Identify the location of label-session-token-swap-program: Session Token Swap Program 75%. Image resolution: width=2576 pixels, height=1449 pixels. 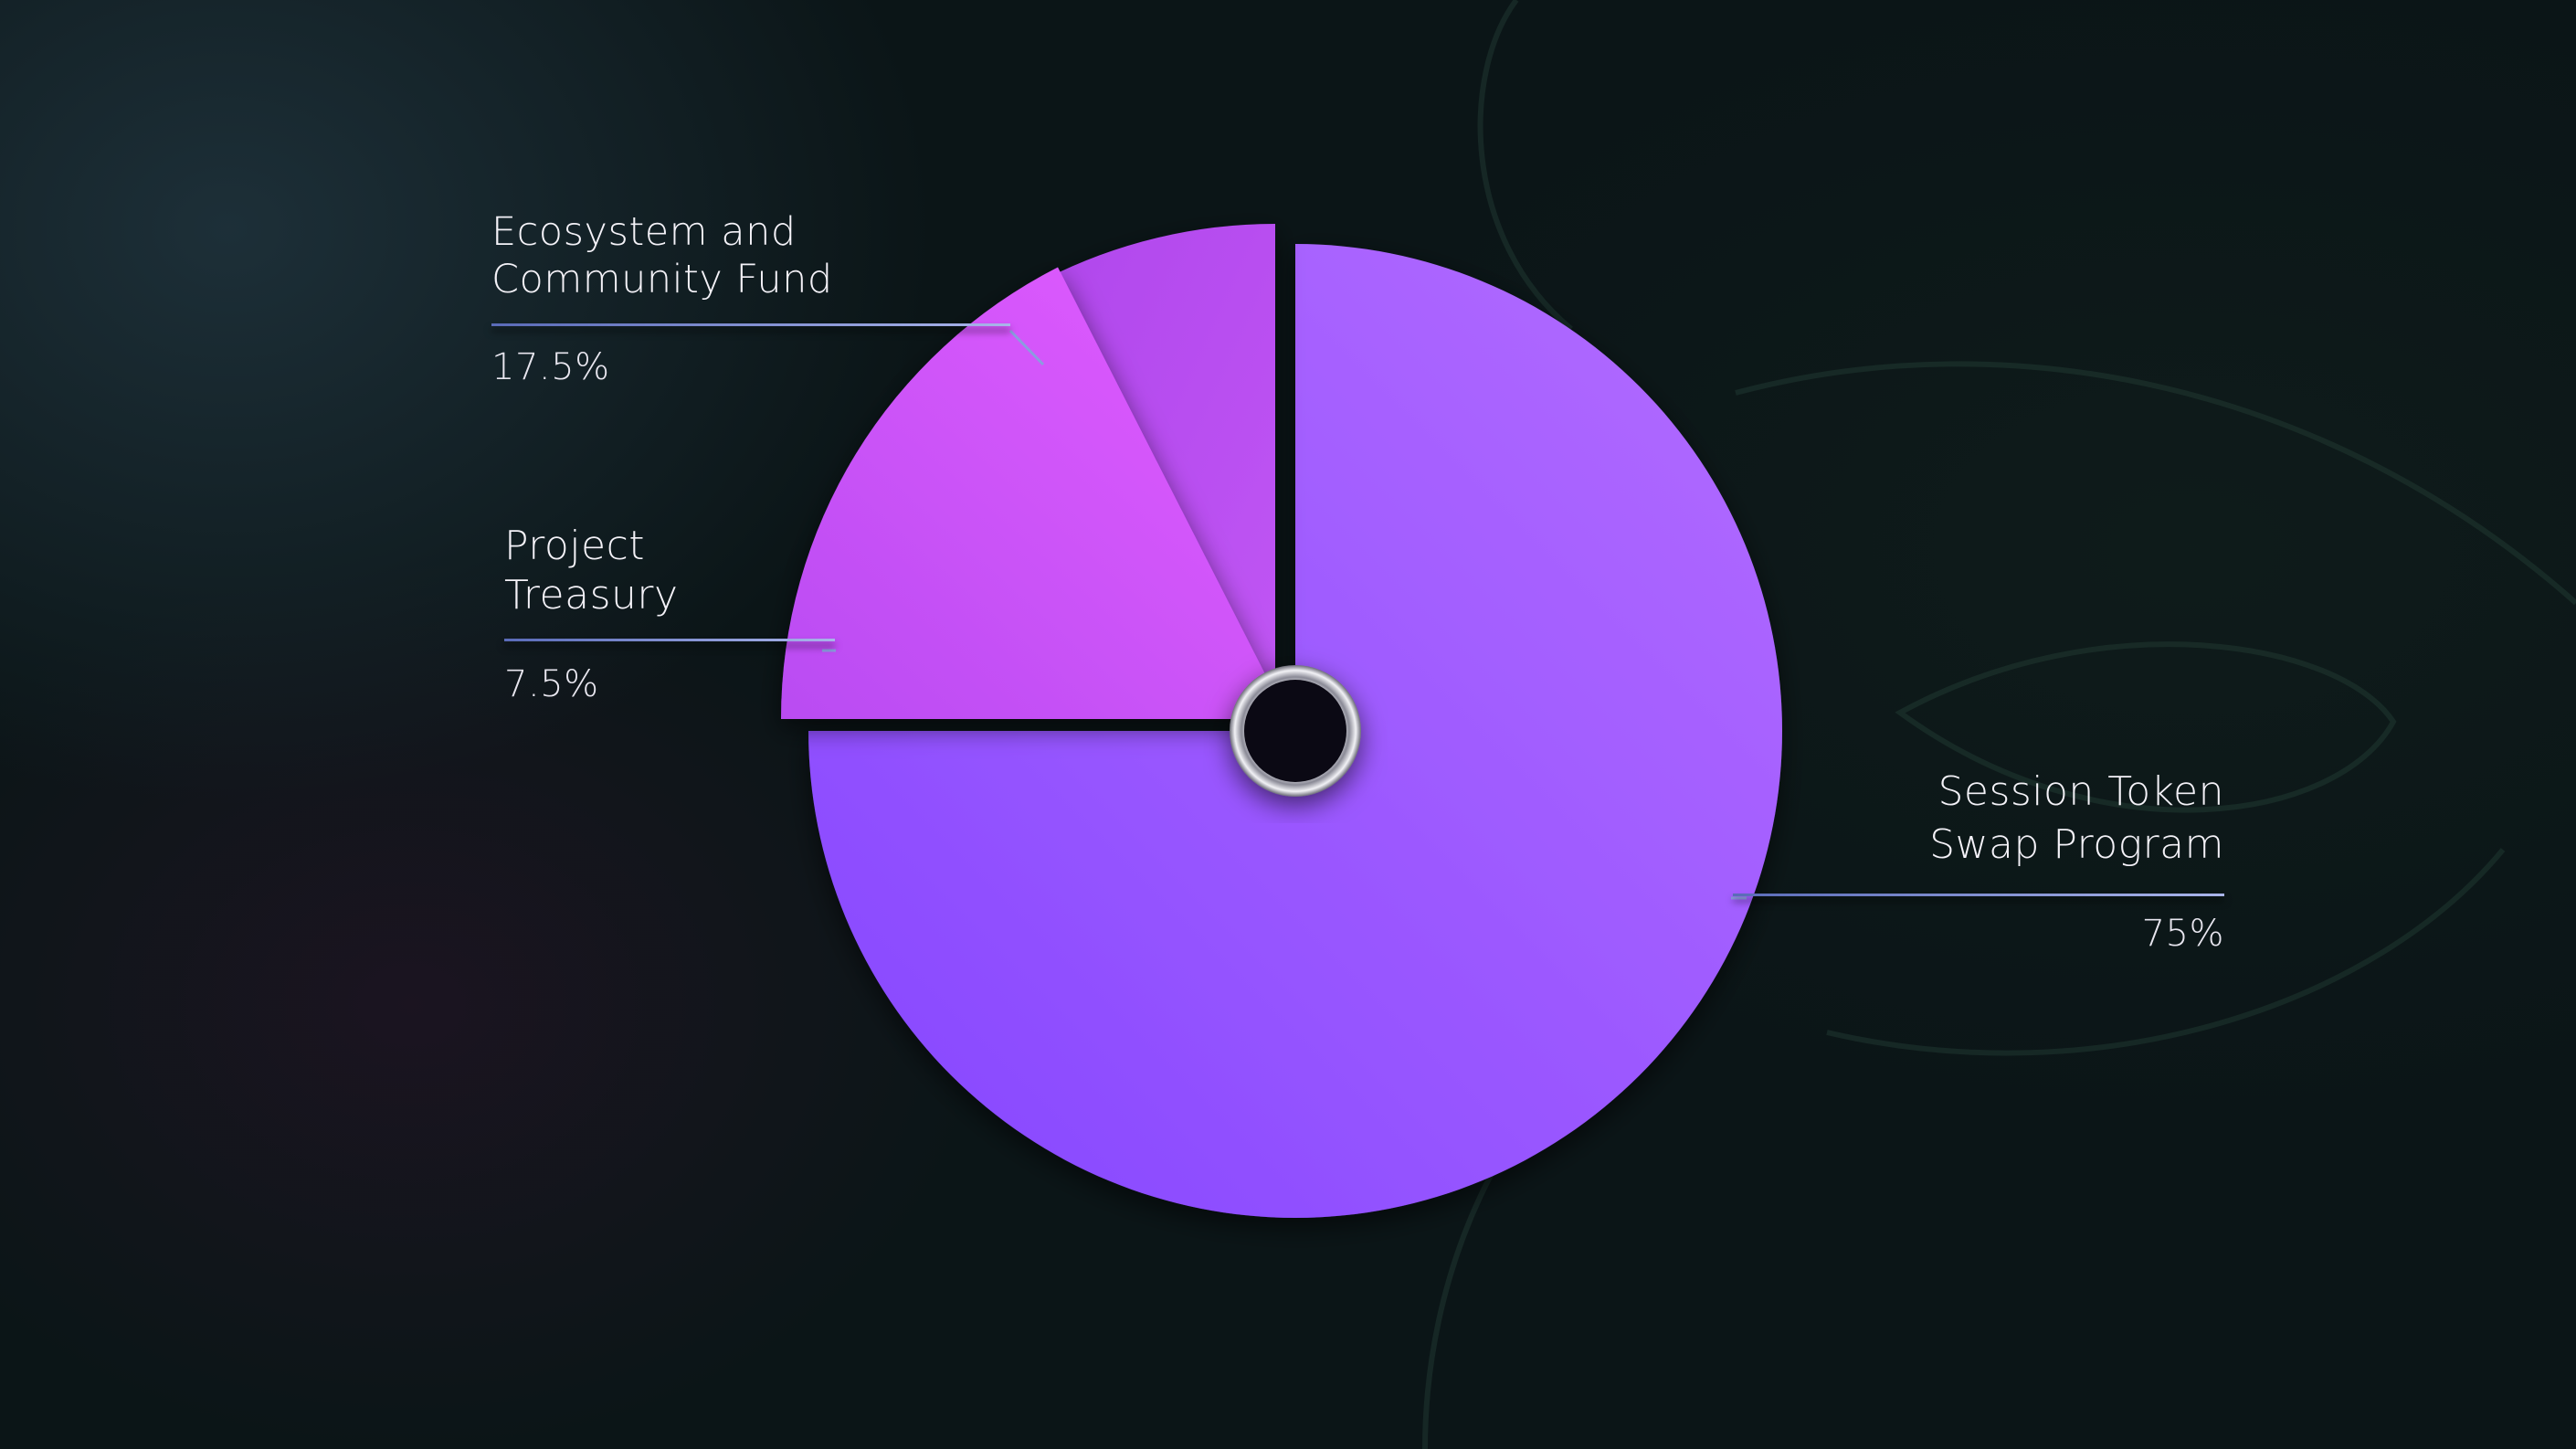
(1979, 860).